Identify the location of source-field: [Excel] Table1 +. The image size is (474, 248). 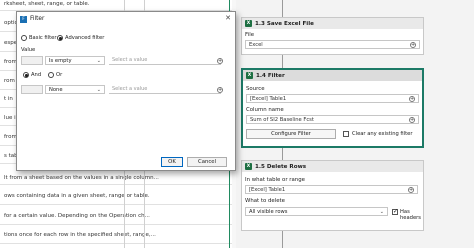
(332, 98).